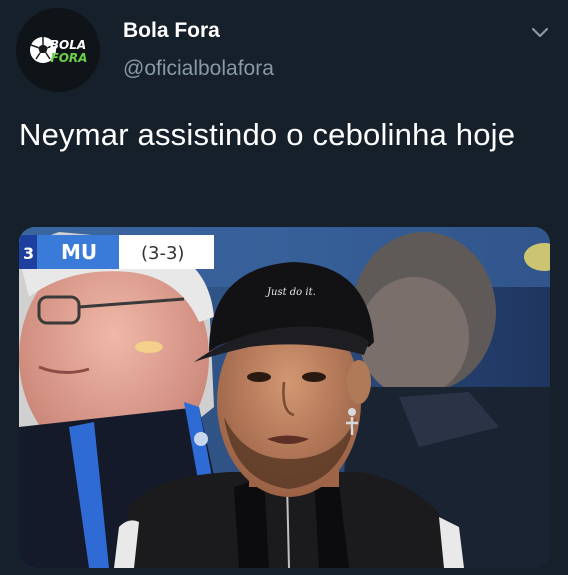 The height and width of the screenshot is (575, 568). What do you see at coordinates (116, 252) in the screenshot?
I see `scoreboard-overlay: 3 MU (3-3)` at bounding box center [116, 252].